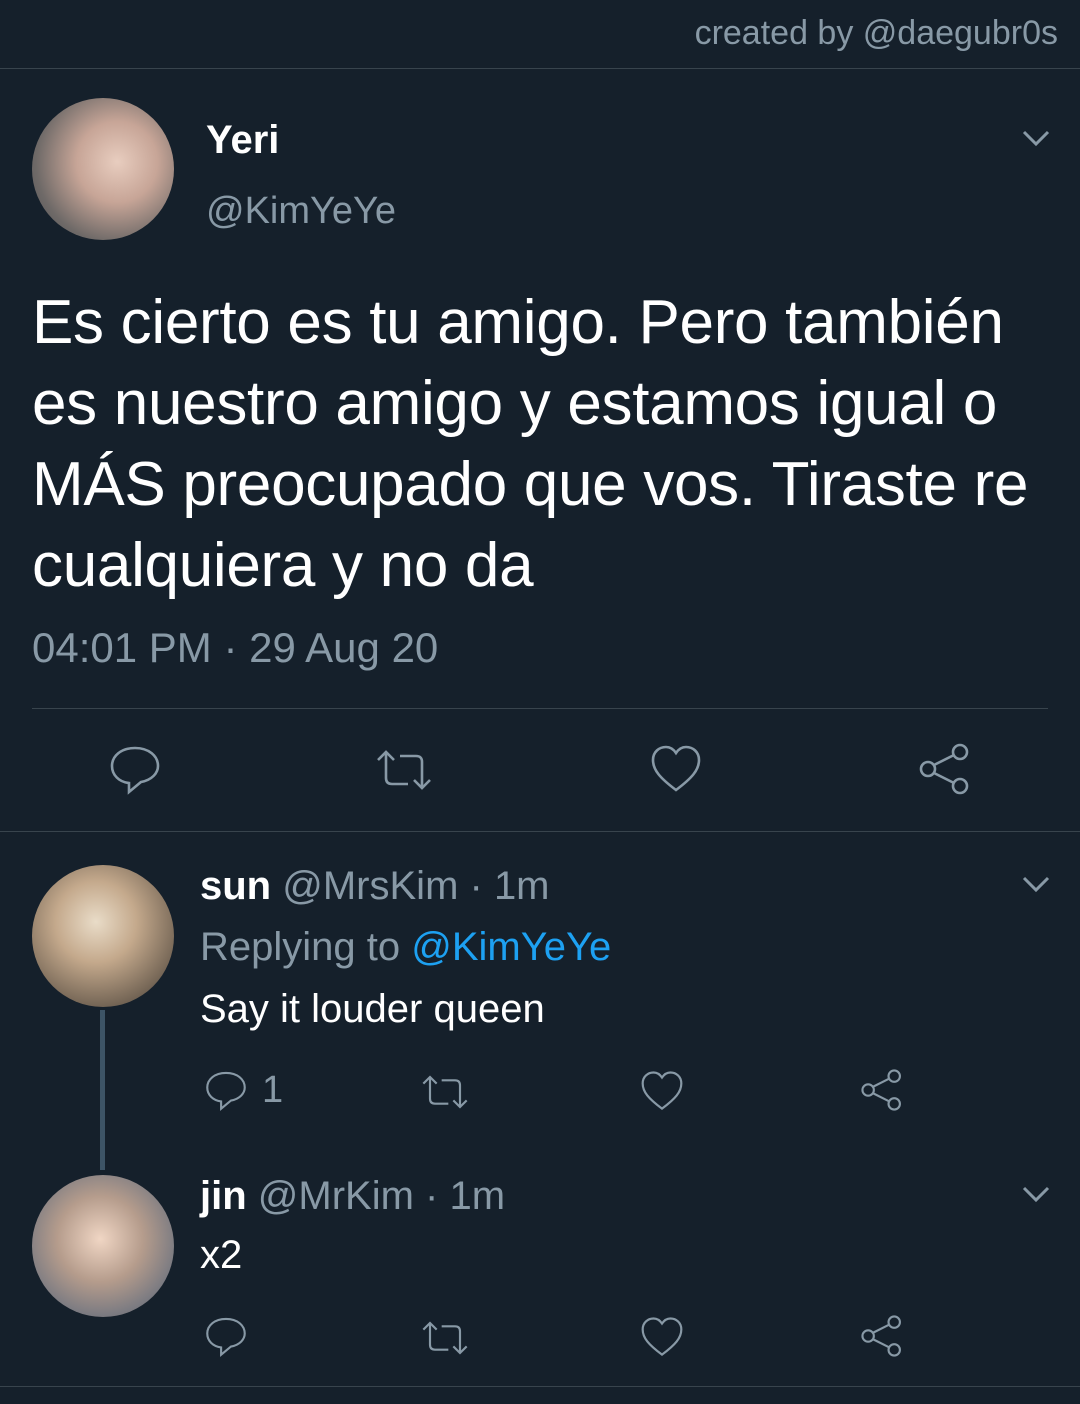 This screenshot has height=1404, width=1080. I want to click on reply-2-share-button, so click(882, 1336).